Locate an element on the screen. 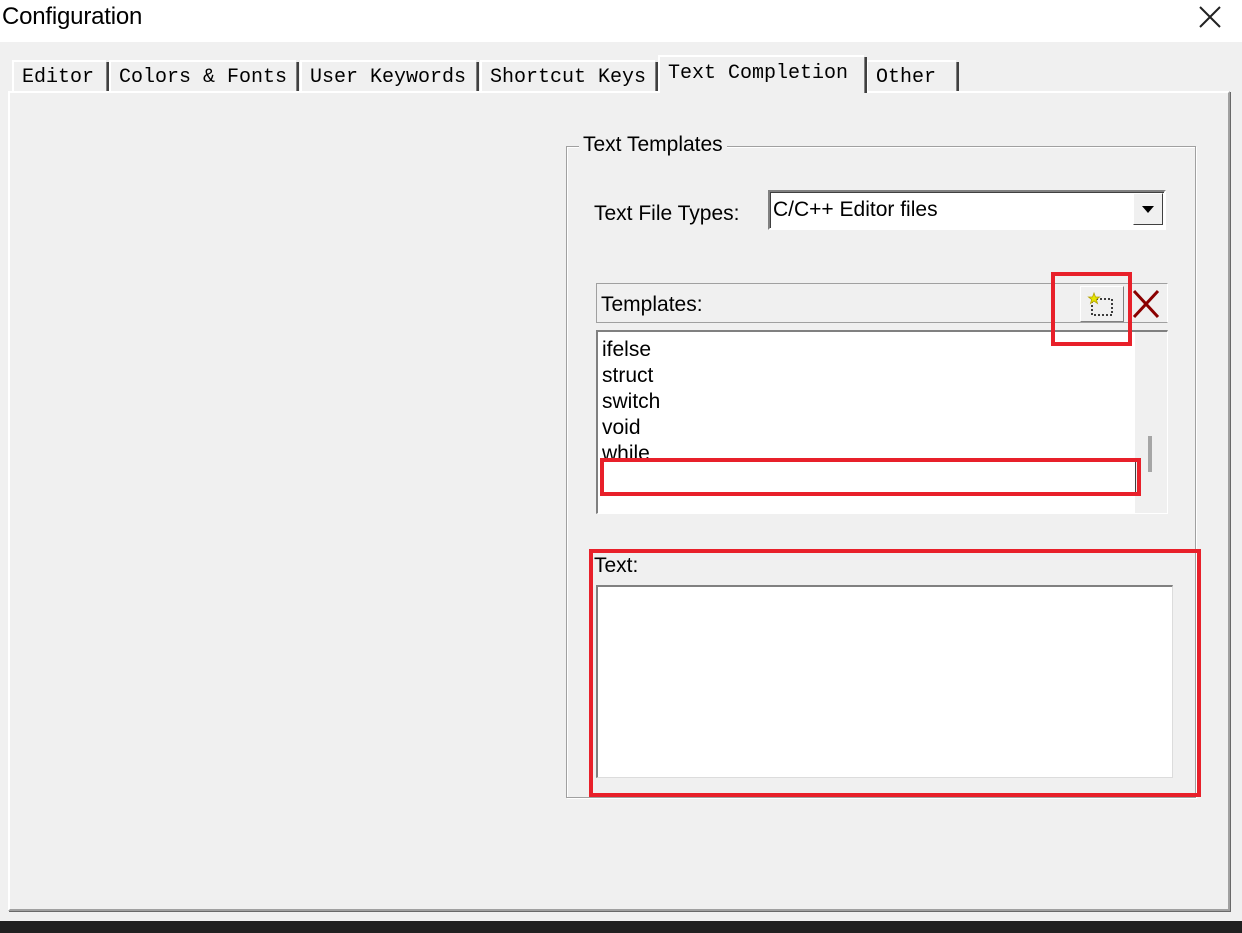  tab-editor: Editor is located at coordinates (60, 76).